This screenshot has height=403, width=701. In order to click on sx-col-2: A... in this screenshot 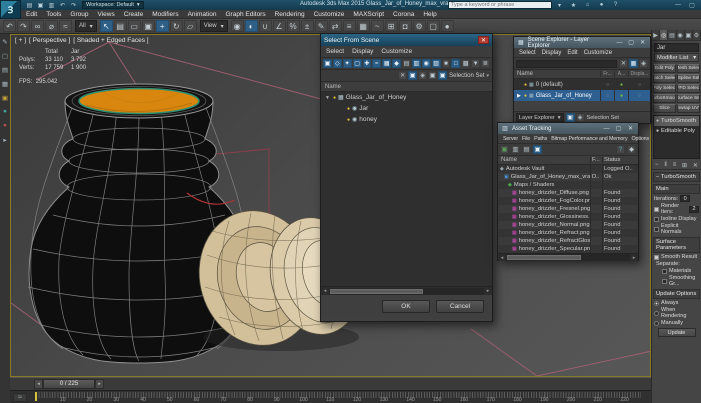, I will do `click(621, 74)`.